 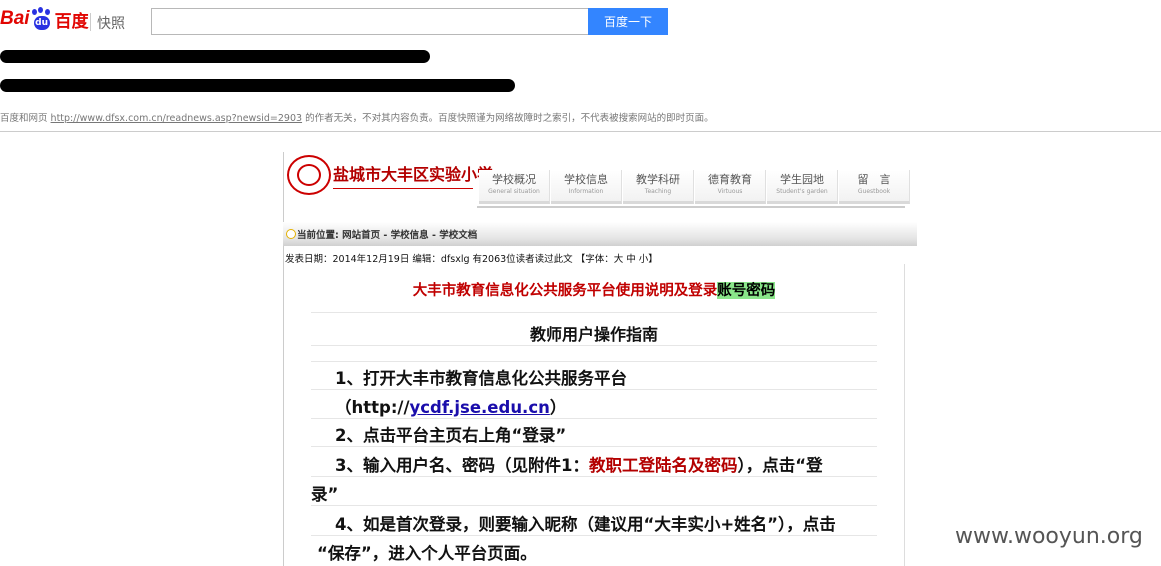 What do you see at coordinates (325, 494) in the screenshot?
I see `step-3-text-c: 录”` at bounding box center [325, 494].